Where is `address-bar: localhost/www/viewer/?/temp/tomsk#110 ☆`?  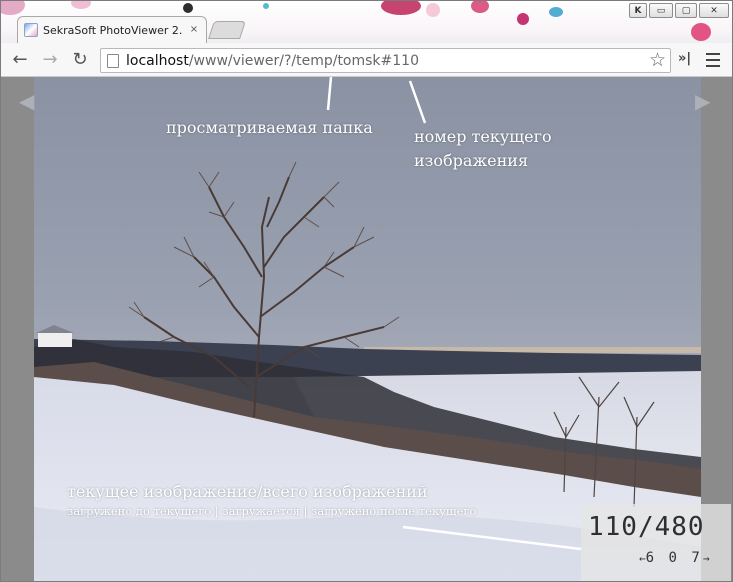
address-bar: localhost/www/viewer/?/temp/tomsk#110 ☆ is located at coordinates (385, 60).